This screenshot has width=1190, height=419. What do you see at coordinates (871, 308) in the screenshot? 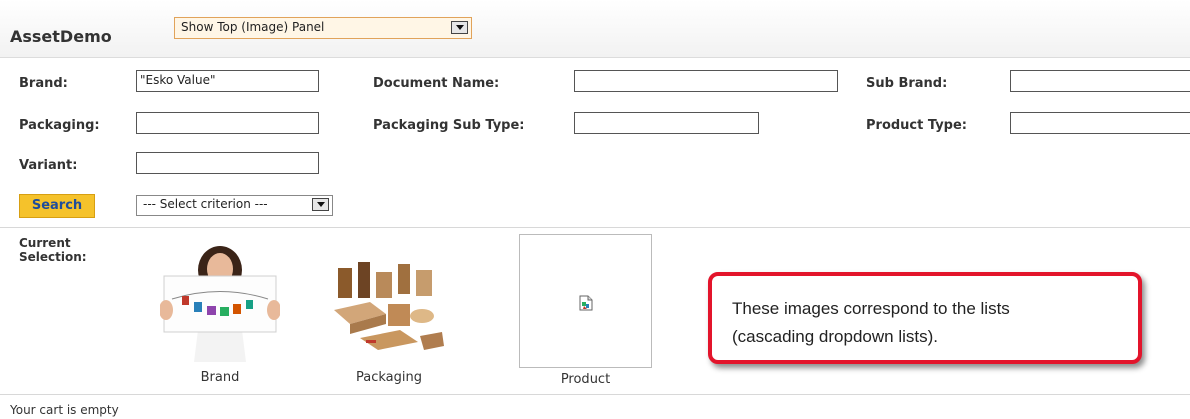
I see `callout-line-1: These images correspond to the lists` at bounding box center [871, 308].